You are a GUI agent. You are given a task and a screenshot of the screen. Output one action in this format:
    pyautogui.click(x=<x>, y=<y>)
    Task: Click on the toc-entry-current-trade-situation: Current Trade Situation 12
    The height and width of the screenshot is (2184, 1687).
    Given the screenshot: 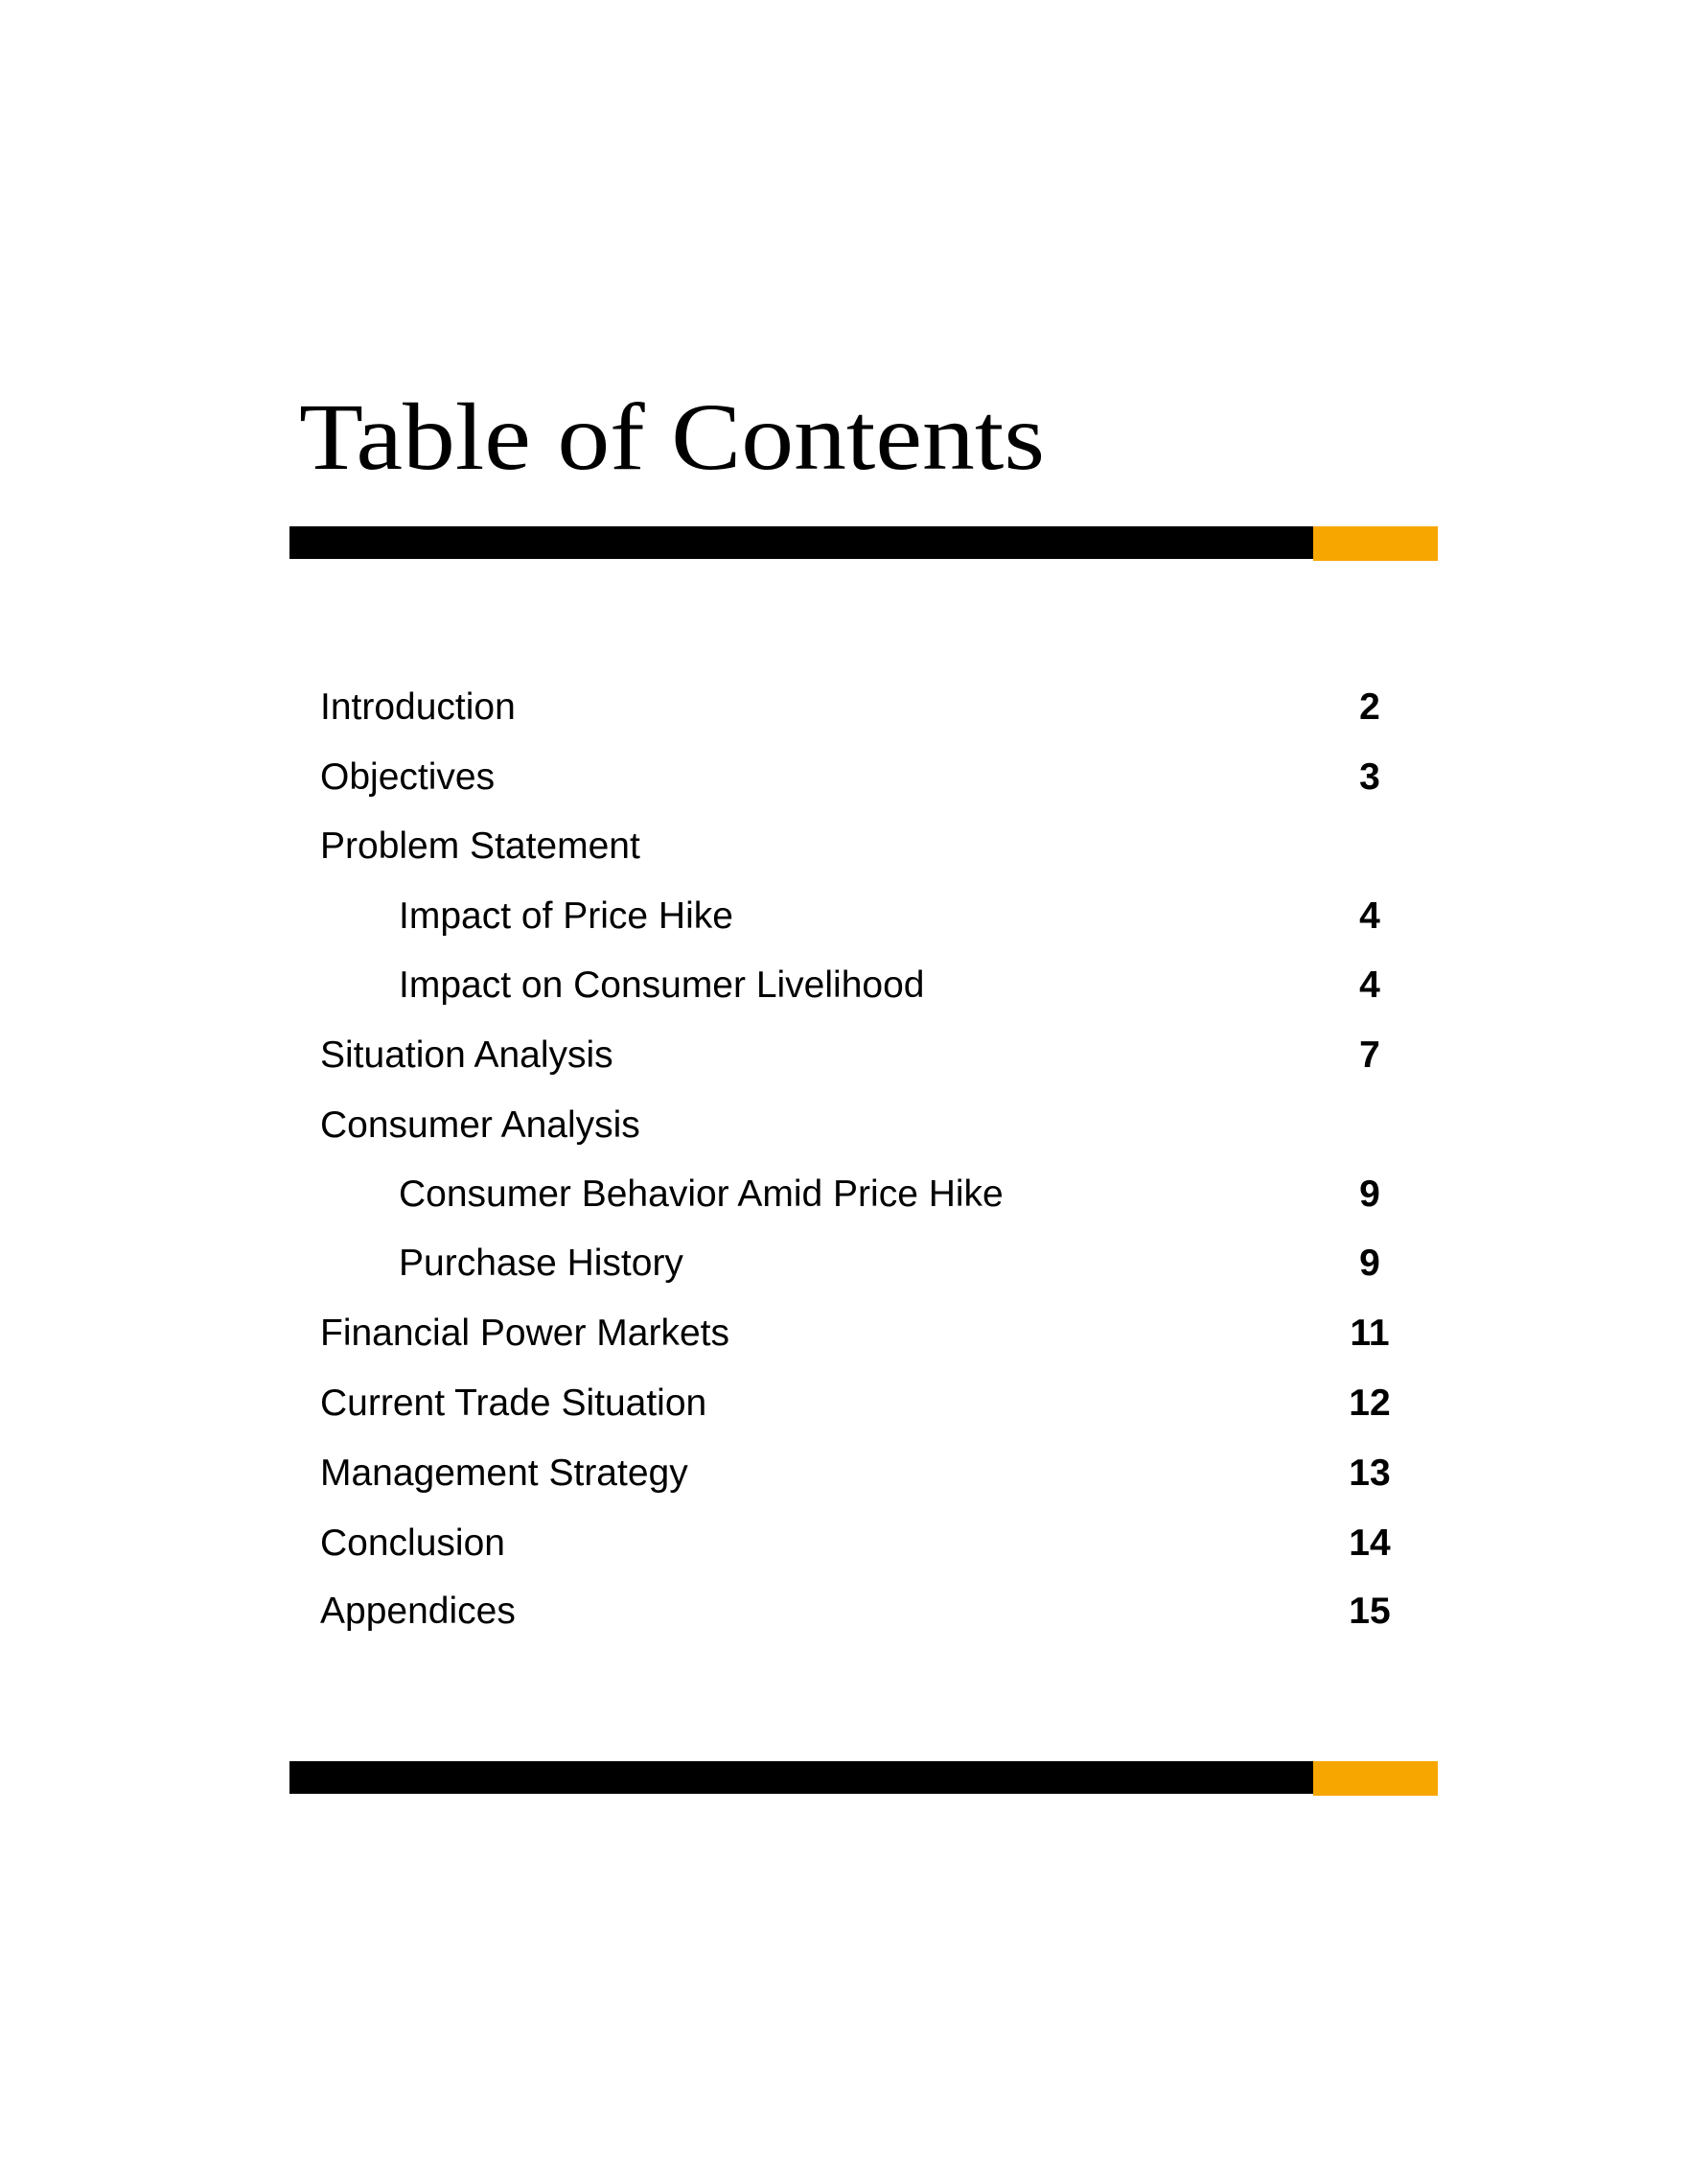 What is the action you would take?
    pyautogui.click(x=844, y=1403)
    